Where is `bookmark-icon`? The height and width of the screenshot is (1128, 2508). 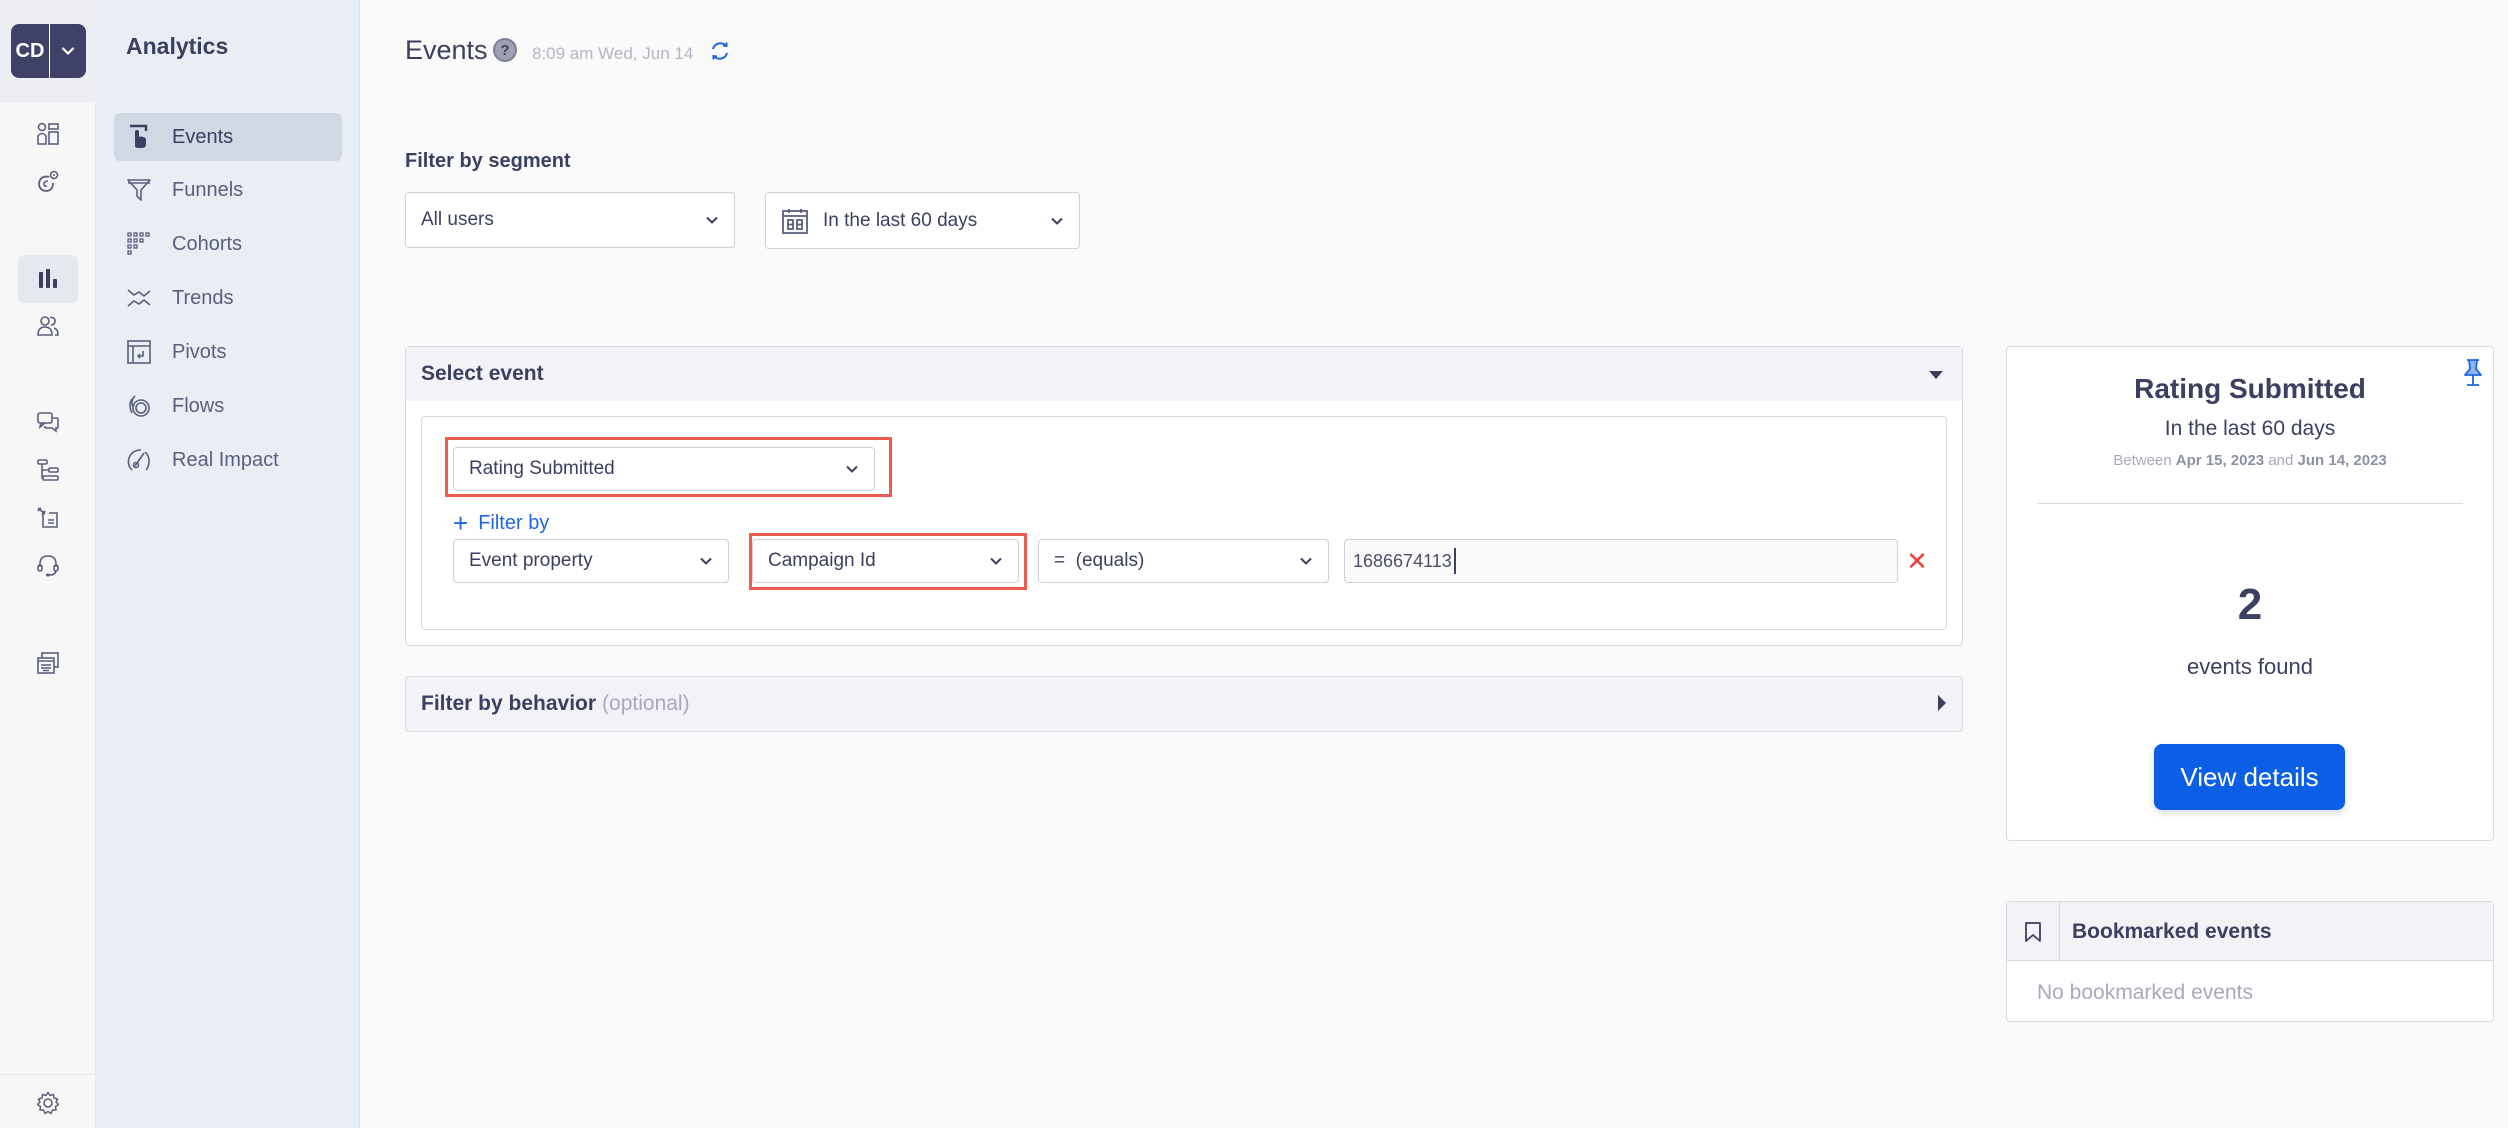
bookmark-icon is located at coordinates (2033, 931).